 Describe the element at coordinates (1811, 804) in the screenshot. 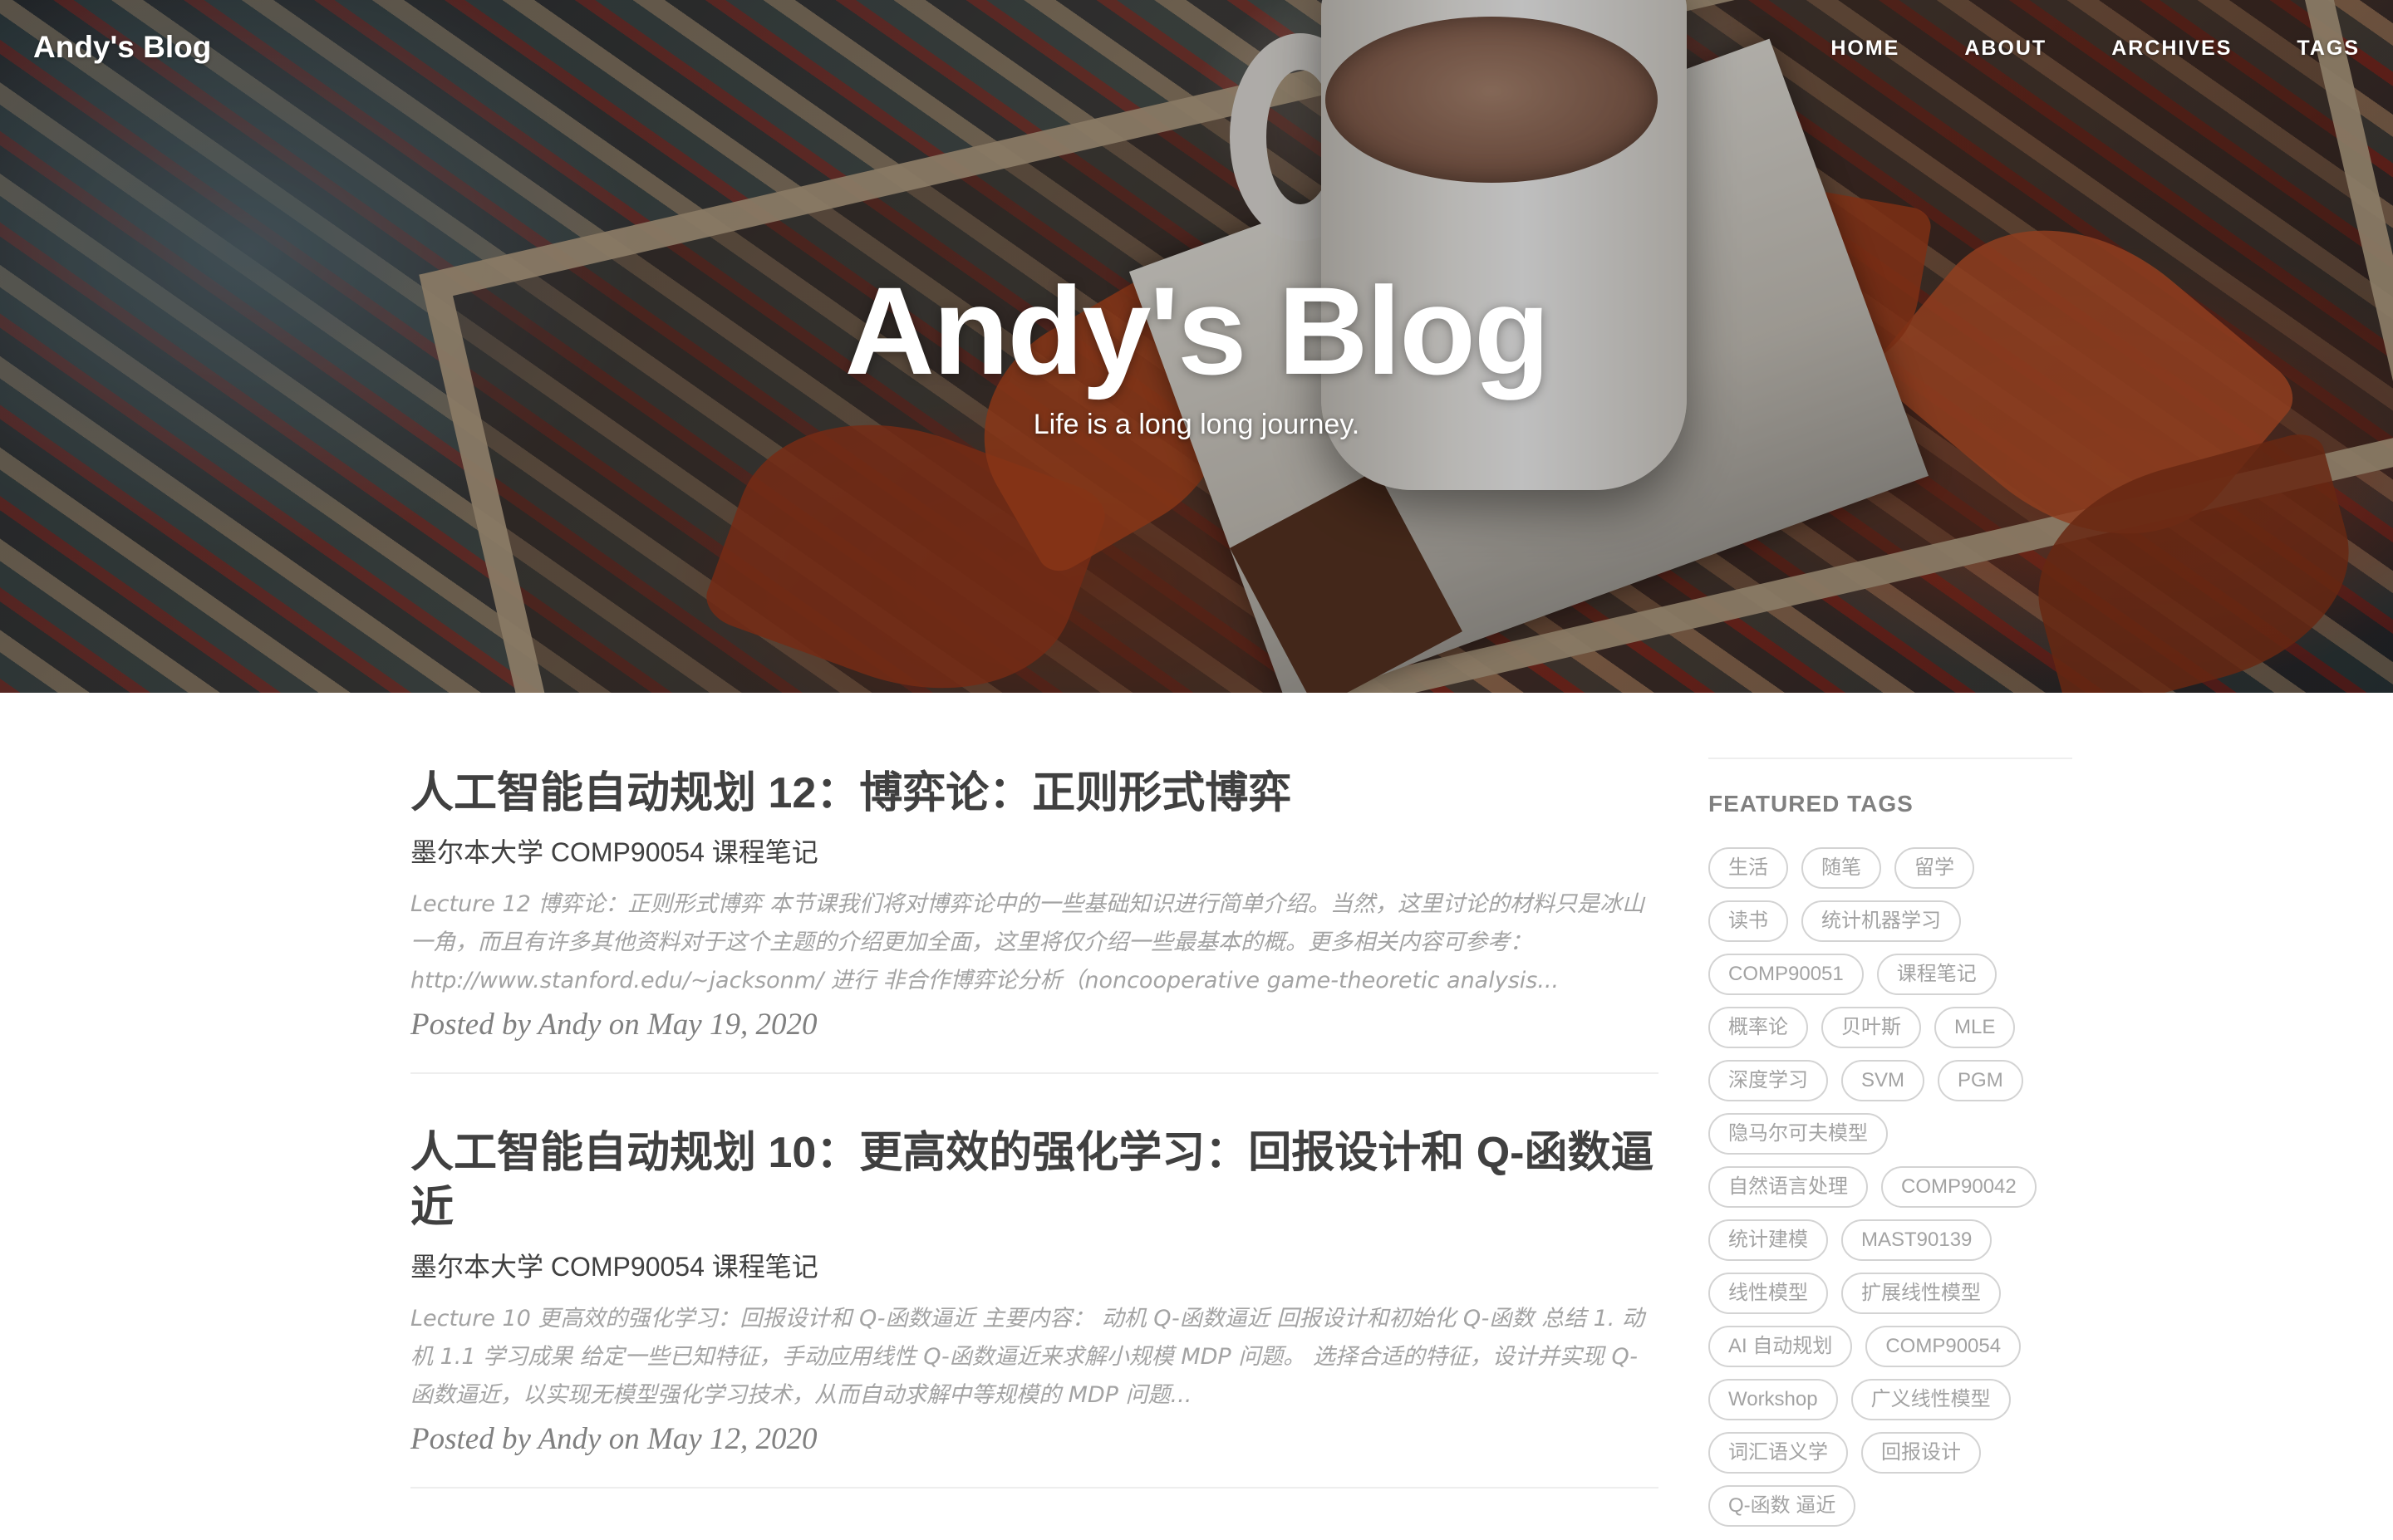

I see `featured-tags-heading: FEATURED TAGS` at that location.